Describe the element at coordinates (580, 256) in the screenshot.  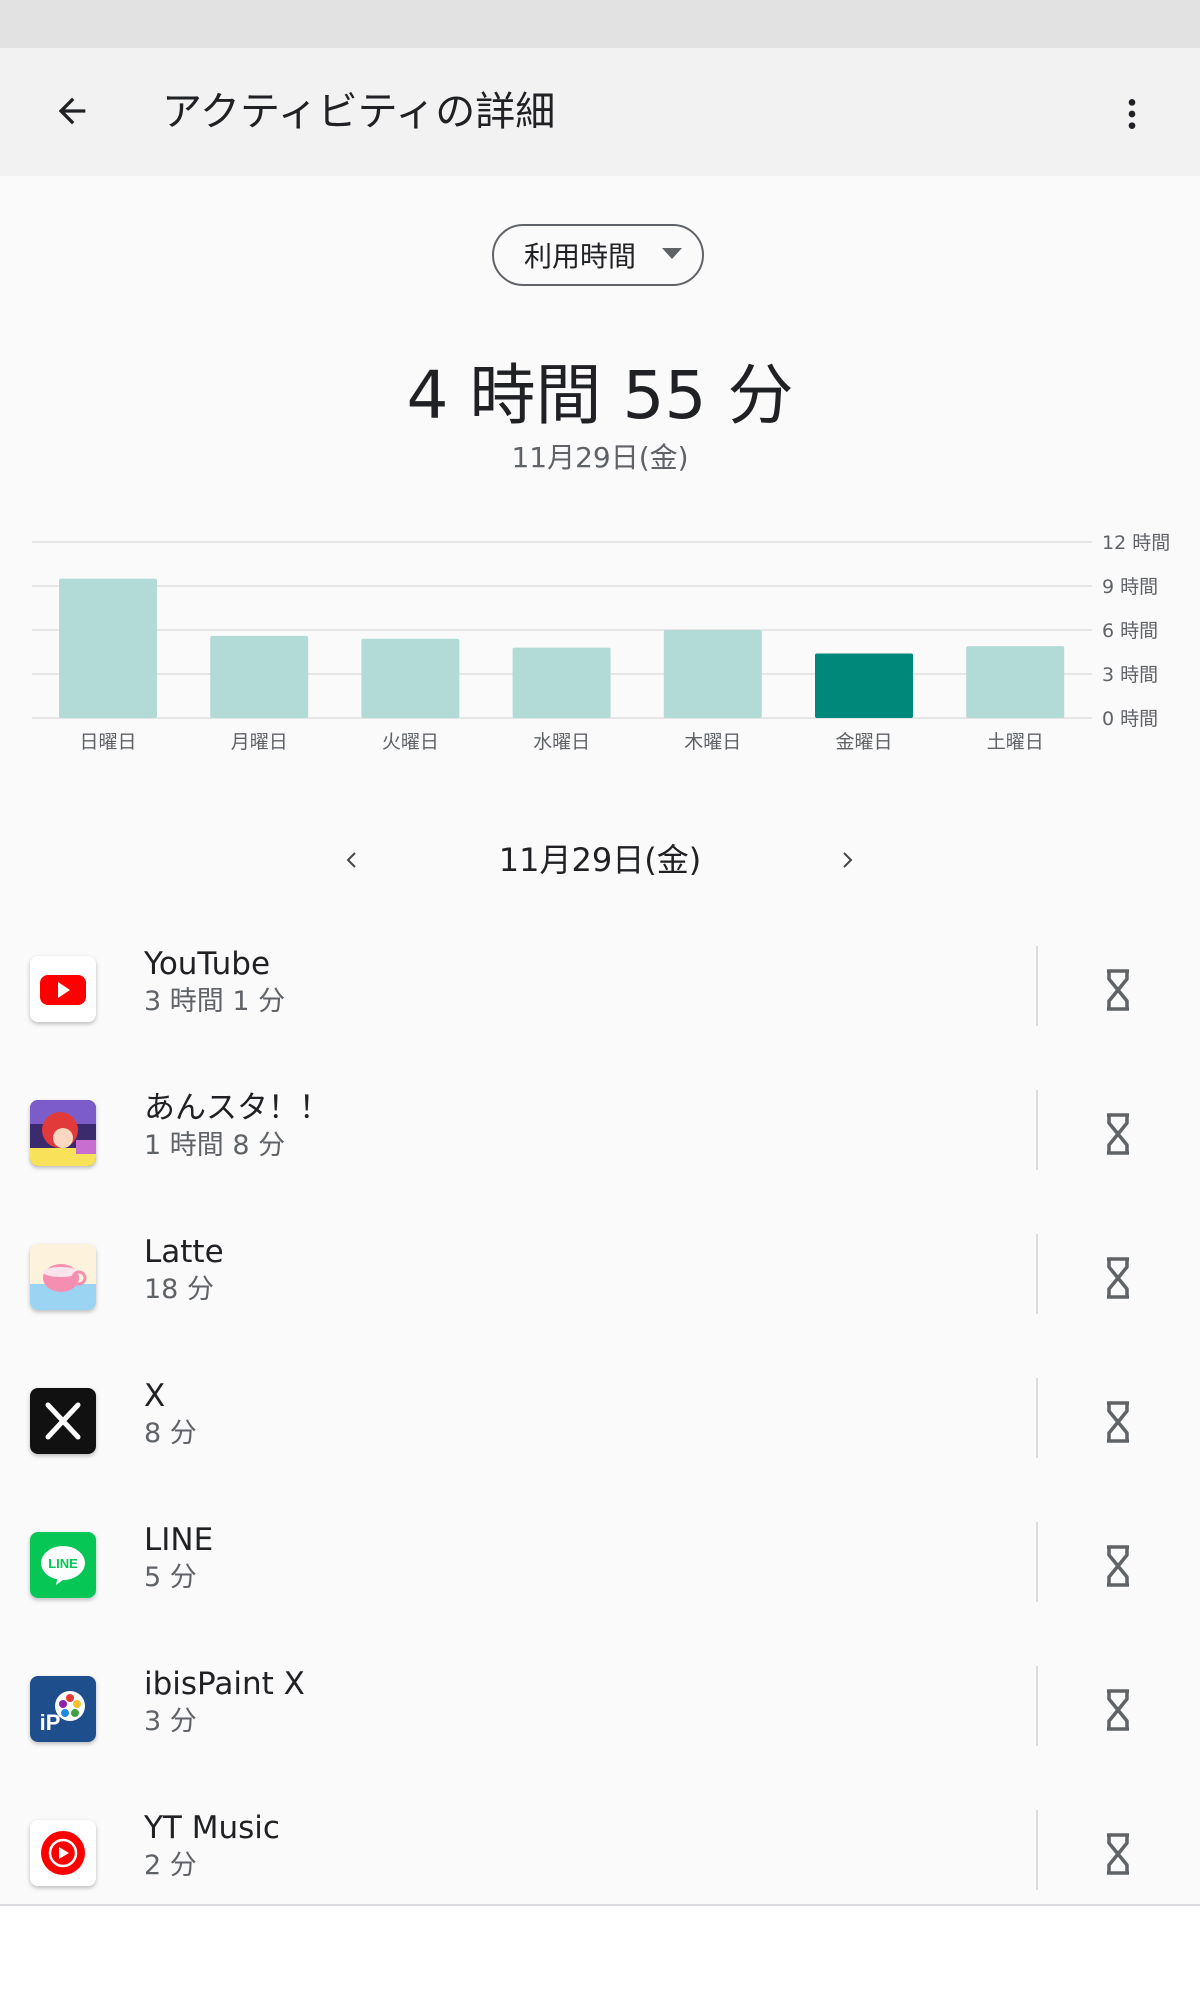
I see `metric-dropdown-label: 利用時間` at that location.